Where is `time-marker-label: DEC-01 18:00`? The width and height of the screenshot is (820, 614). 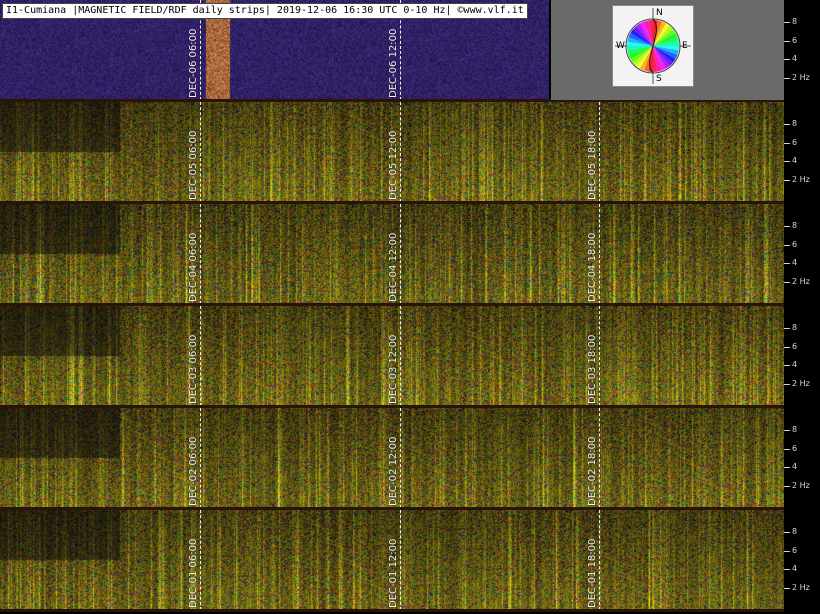 time-marker-label: DEC-01 18:00 is located at coordinates (592, 573).